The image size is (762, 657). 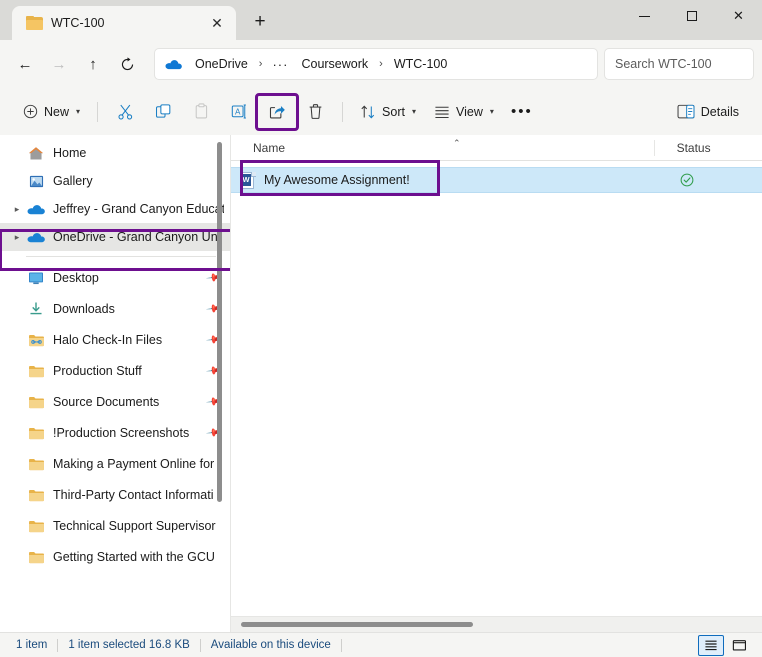 I want to click on tab-wtc-100: WTC-100 ✕, so click(x=124, y=23).